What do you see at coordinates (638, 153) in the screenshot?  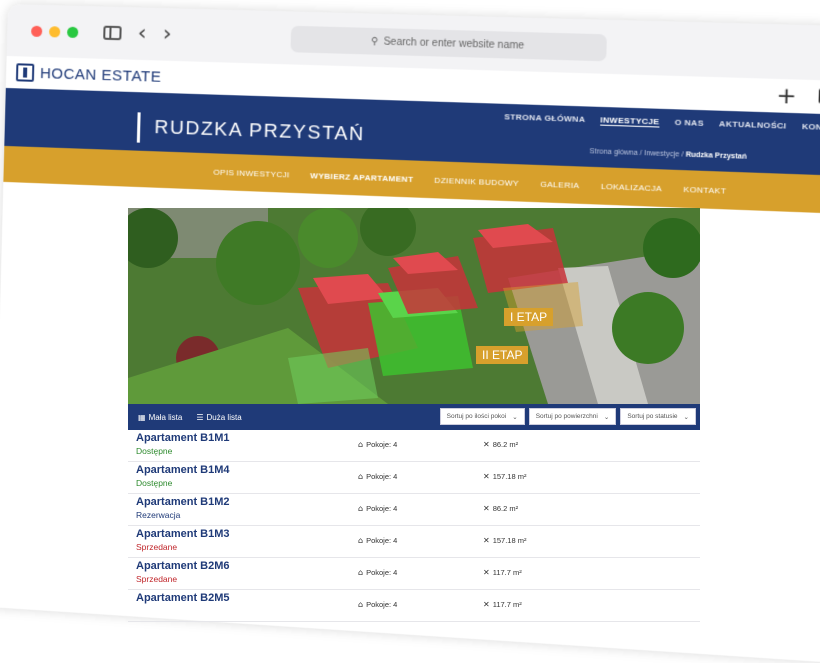 I see `breadcrumb-path: Strona główna / Inwestycje /` at bounding box center [638, 153].